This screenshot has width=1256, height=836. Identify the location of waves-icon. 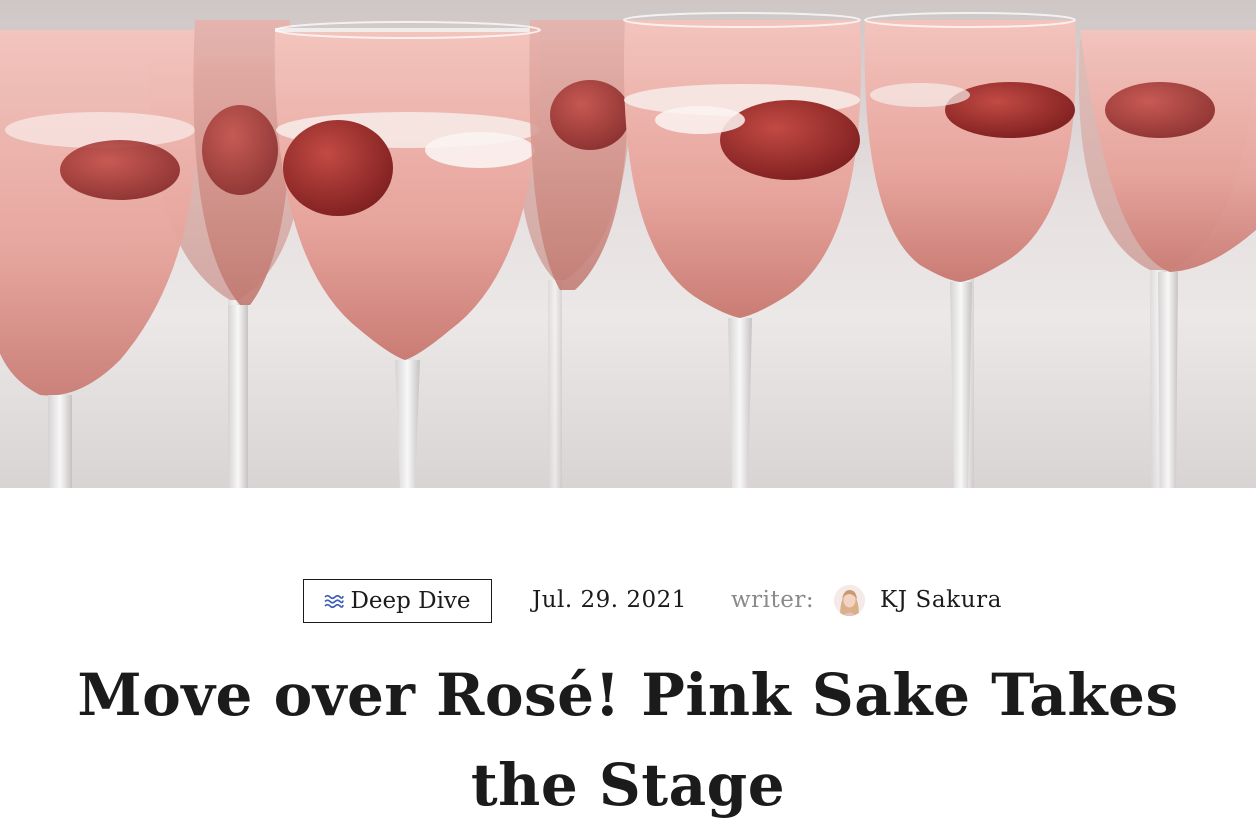
(334, 601).